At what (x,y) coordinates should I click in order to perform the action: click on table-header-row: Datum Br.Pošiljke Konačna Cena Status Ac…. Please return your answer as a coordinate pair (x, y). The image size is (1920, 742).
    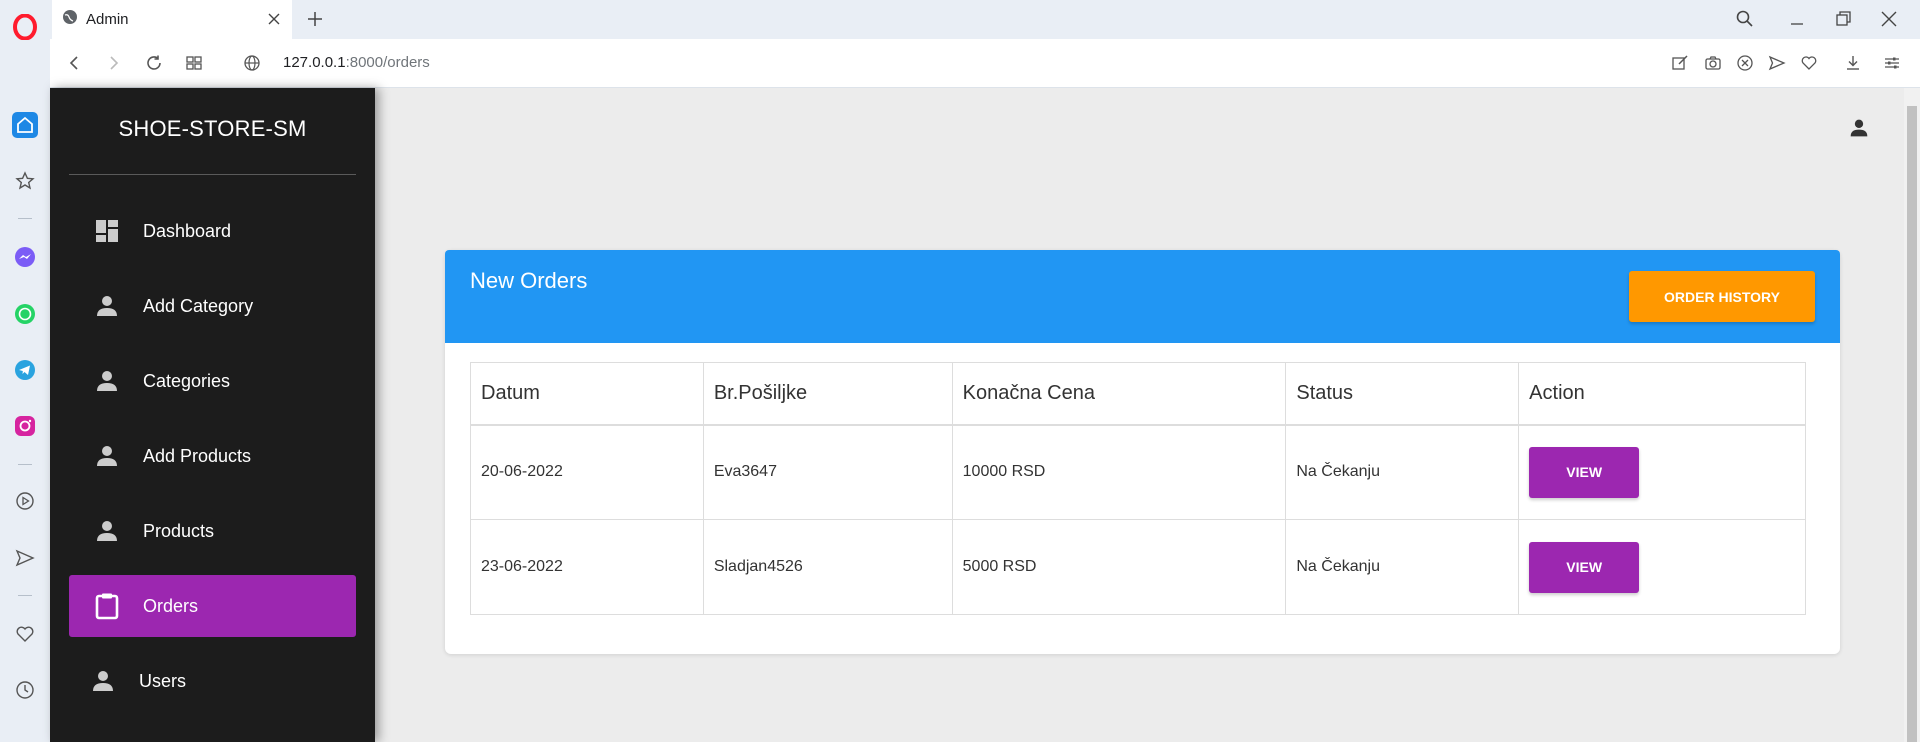
    Looking at the image, I should click on (1138, 394).